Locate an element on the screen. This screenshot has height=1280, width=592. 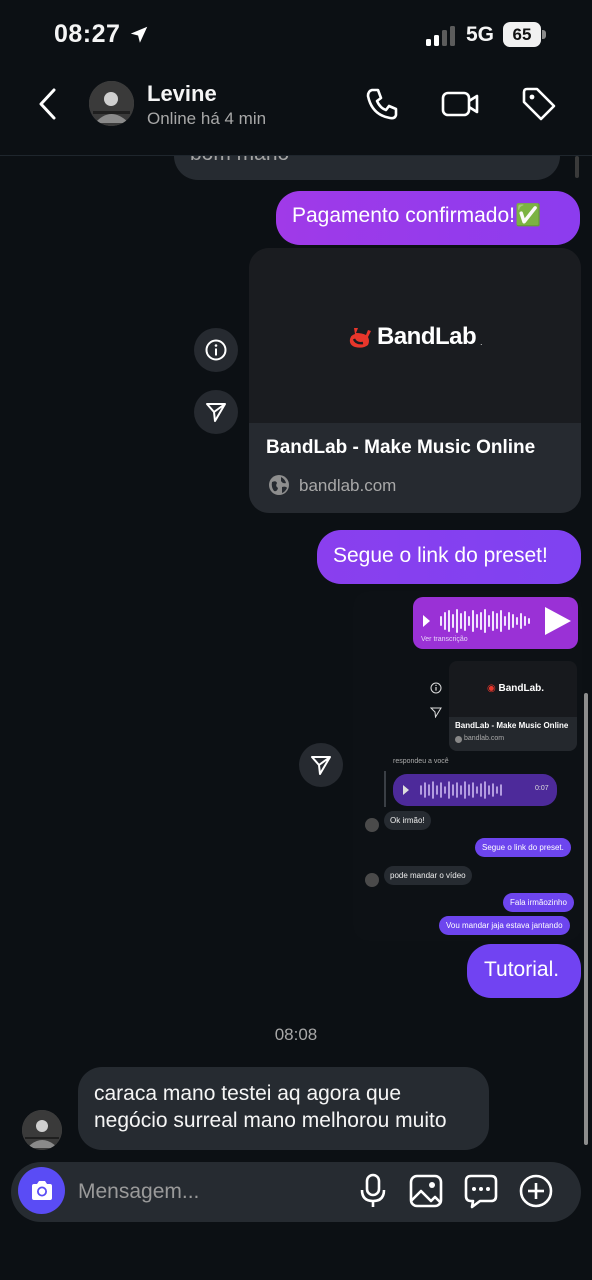
battery-level: 65 is located at coordinates (522, 34).